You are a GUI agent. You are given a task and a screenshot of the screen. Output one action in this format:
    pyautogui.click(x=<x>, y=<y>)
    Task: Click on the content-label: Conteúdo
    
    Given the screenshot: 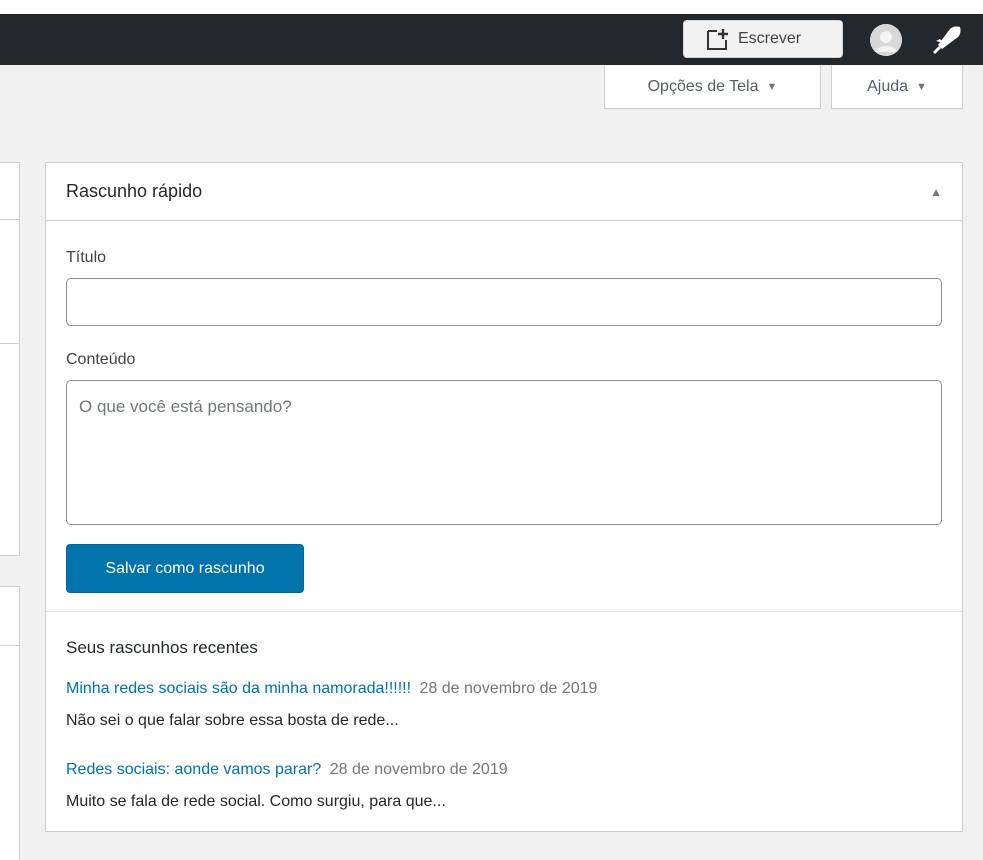 What is the action you would take?
    pyautogui.click(x=101, y=359)
    